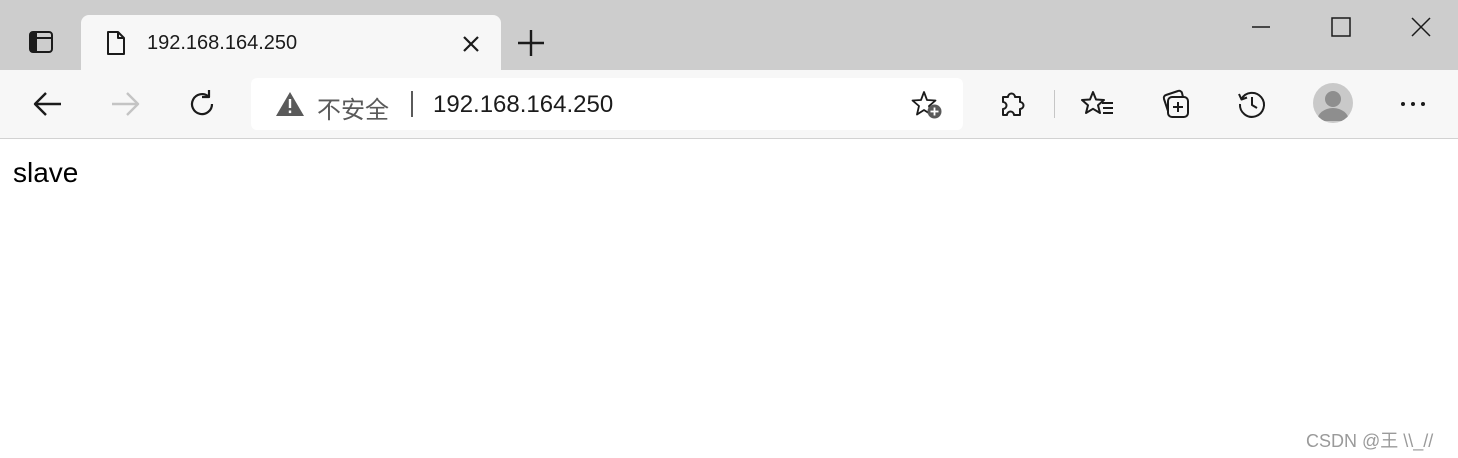 This screenshot has width=1458, height=458. I want to click on close-icon, so click(471, 44).